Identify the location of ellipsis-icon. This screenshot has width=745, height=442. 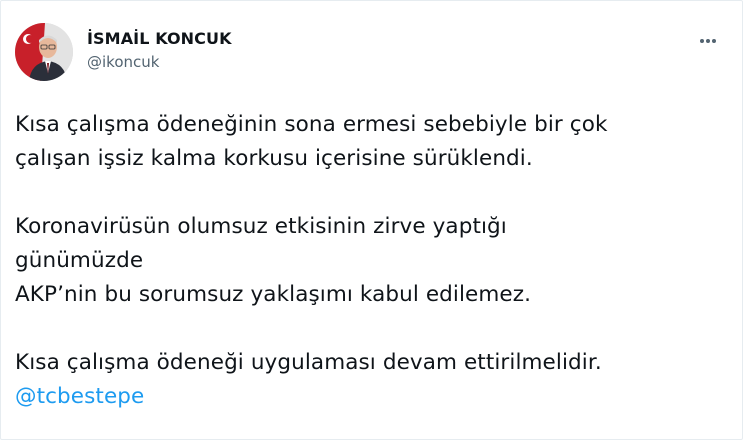
(708, 41).